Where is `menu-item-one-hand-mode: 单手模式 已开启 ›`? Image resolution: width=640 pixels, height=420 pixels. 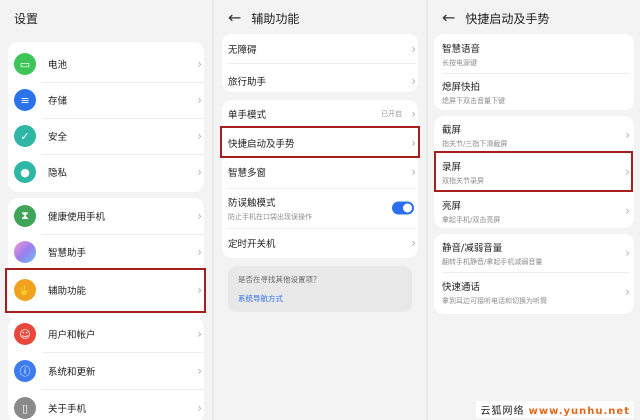
menu-item-one-hand-mode: 单手模式 已开启 › is located at coordinates (320, 114).